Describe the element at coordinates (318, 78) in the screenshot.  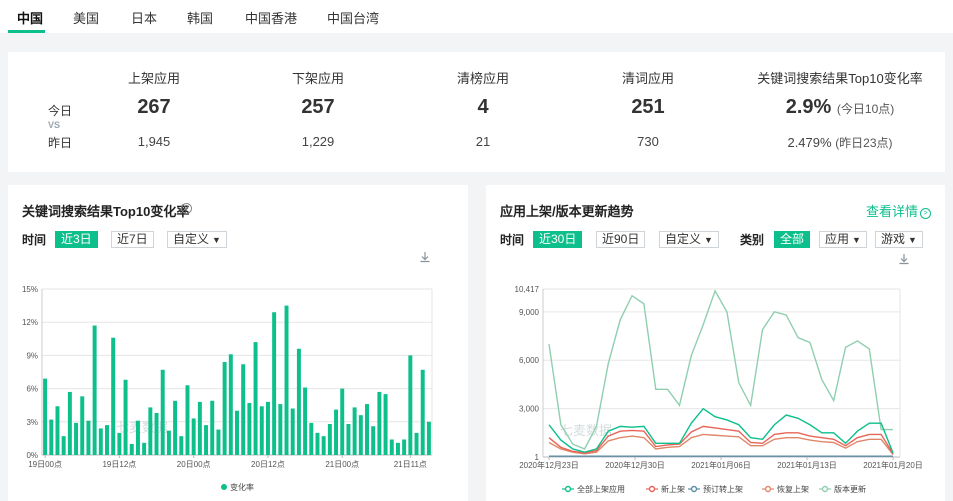
I see `delisted-apps-header: 下架应用` at that location.